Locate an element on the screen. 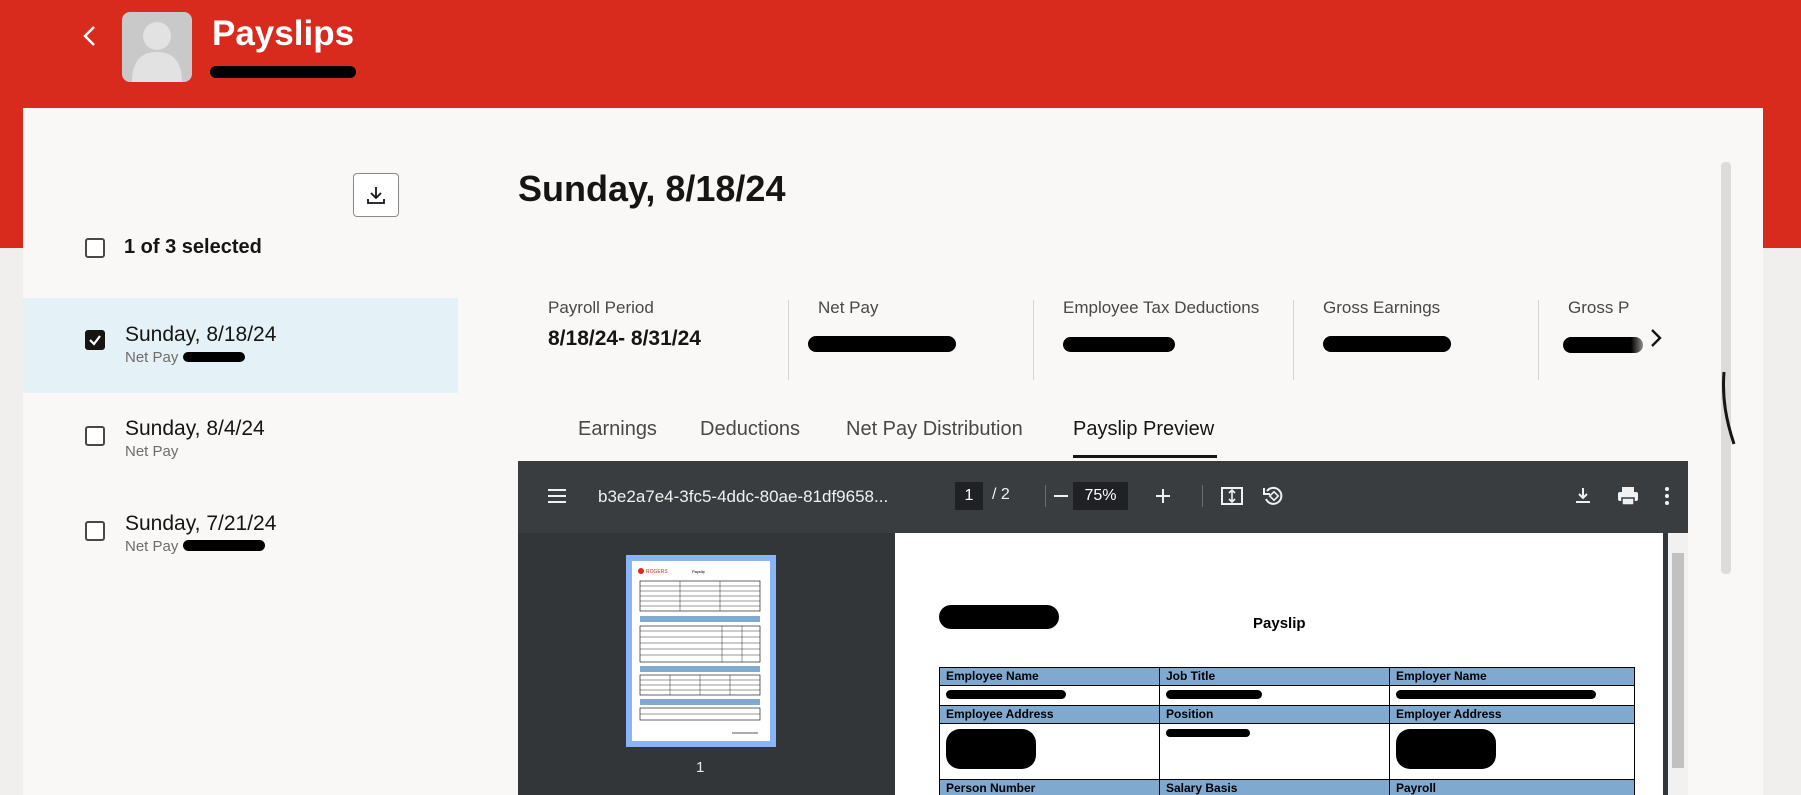 This screenshot has height=795, width=1801. metric-net-pay: Net Pay is located at coordinates (848, 308).